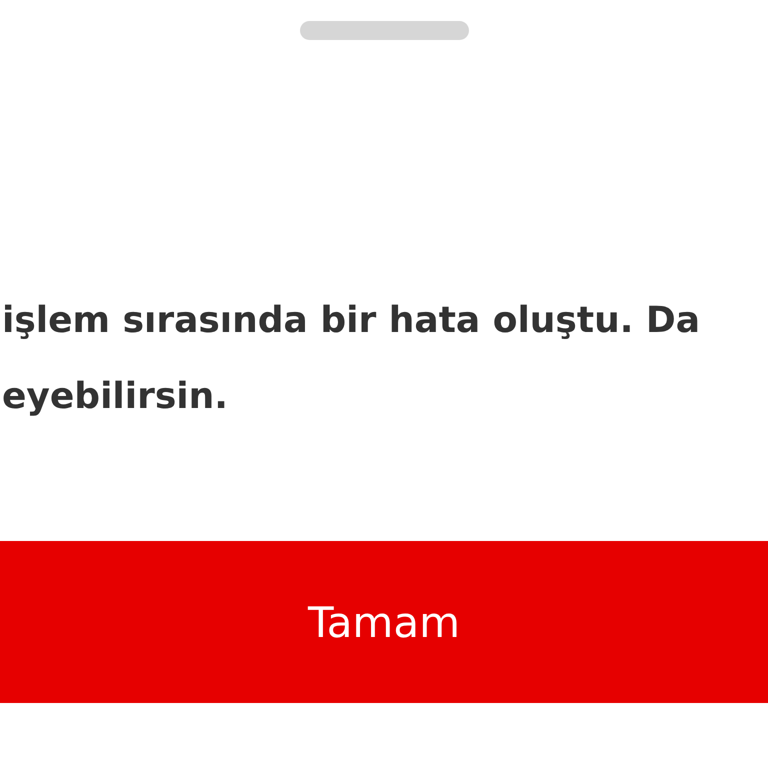 The width and height of the screenshot is (768, 768). What do you see at coordinates (384, 30) in the screenshot?
I see `drag-handle` at bounding box center [384, 30].